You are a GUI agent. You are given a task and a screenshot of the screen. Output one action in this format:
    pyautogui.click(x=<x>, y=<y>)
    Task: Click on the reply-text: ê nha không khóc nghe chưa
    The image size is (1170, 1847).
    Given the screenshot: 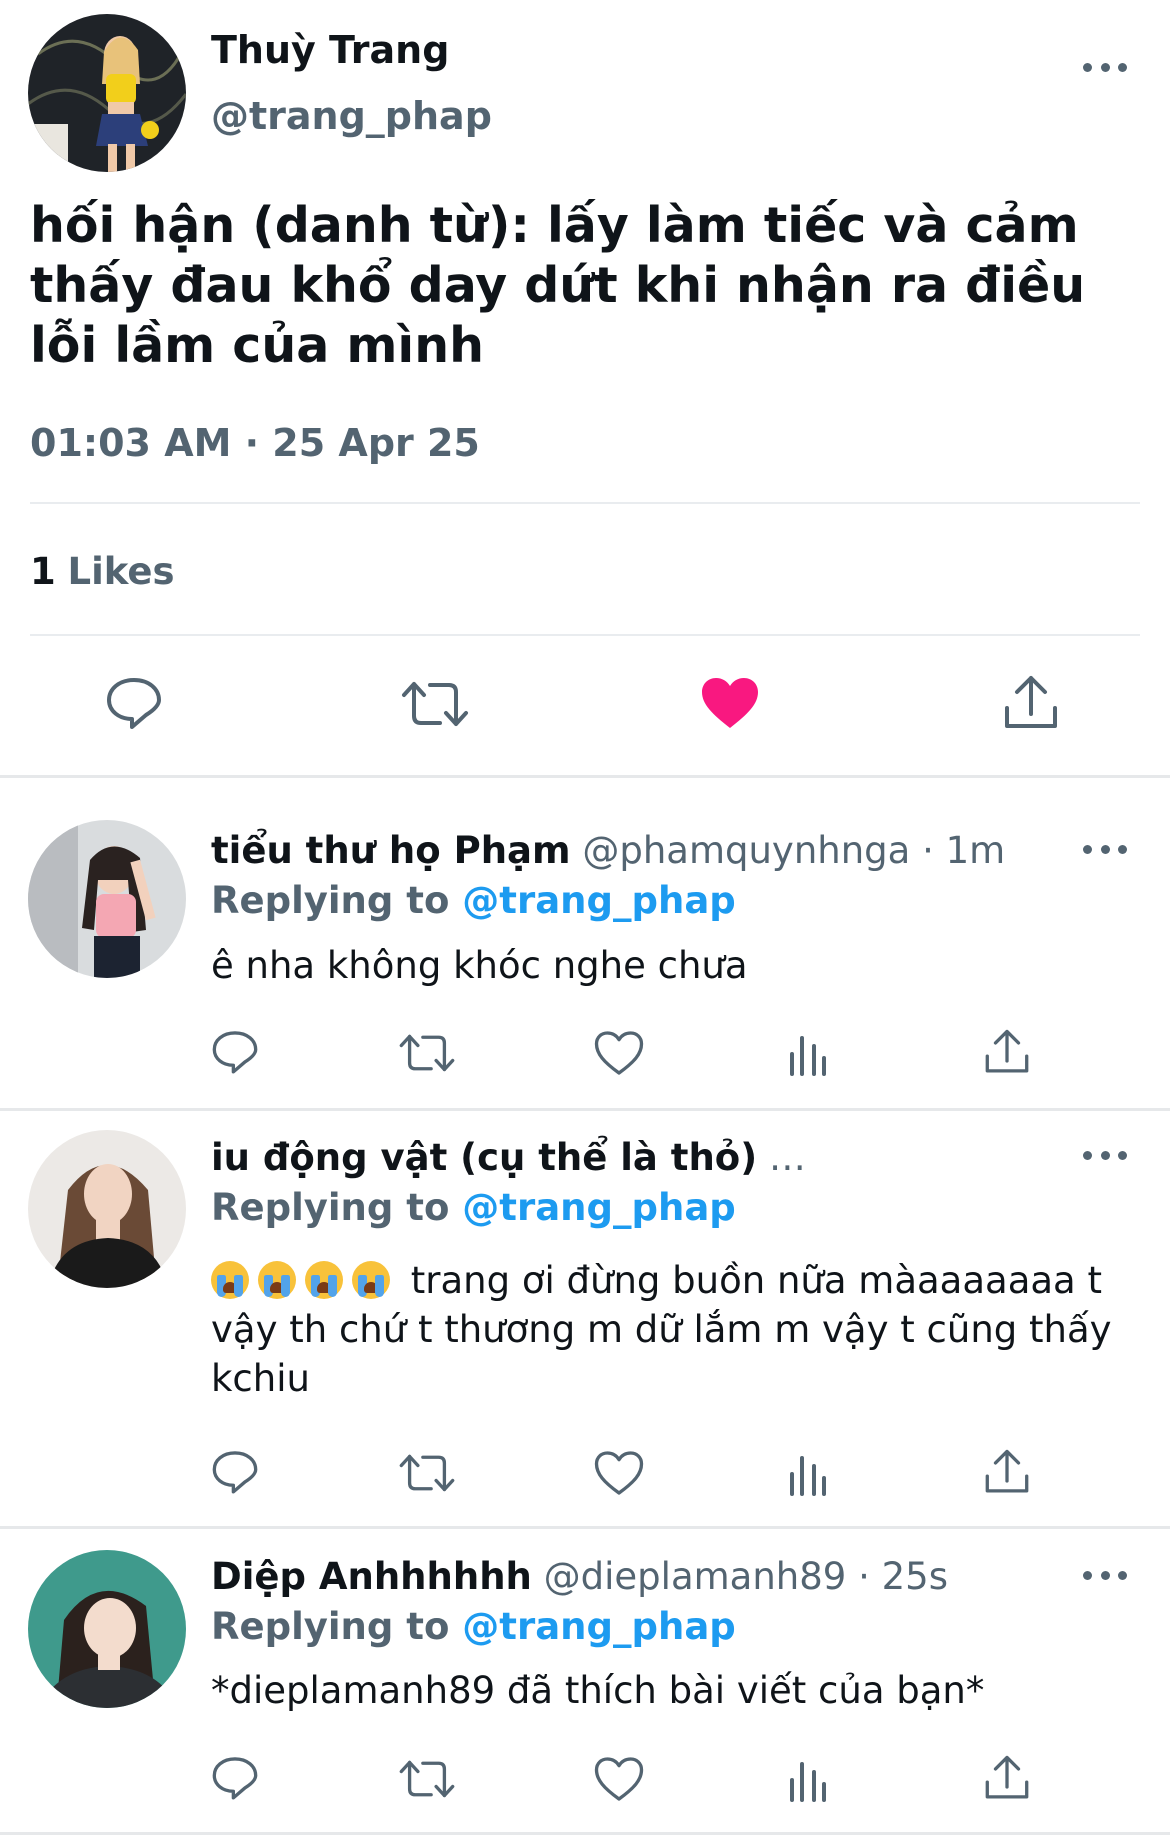 What is the action you would take?
    pyautogui.click(x=479, y=965)
    